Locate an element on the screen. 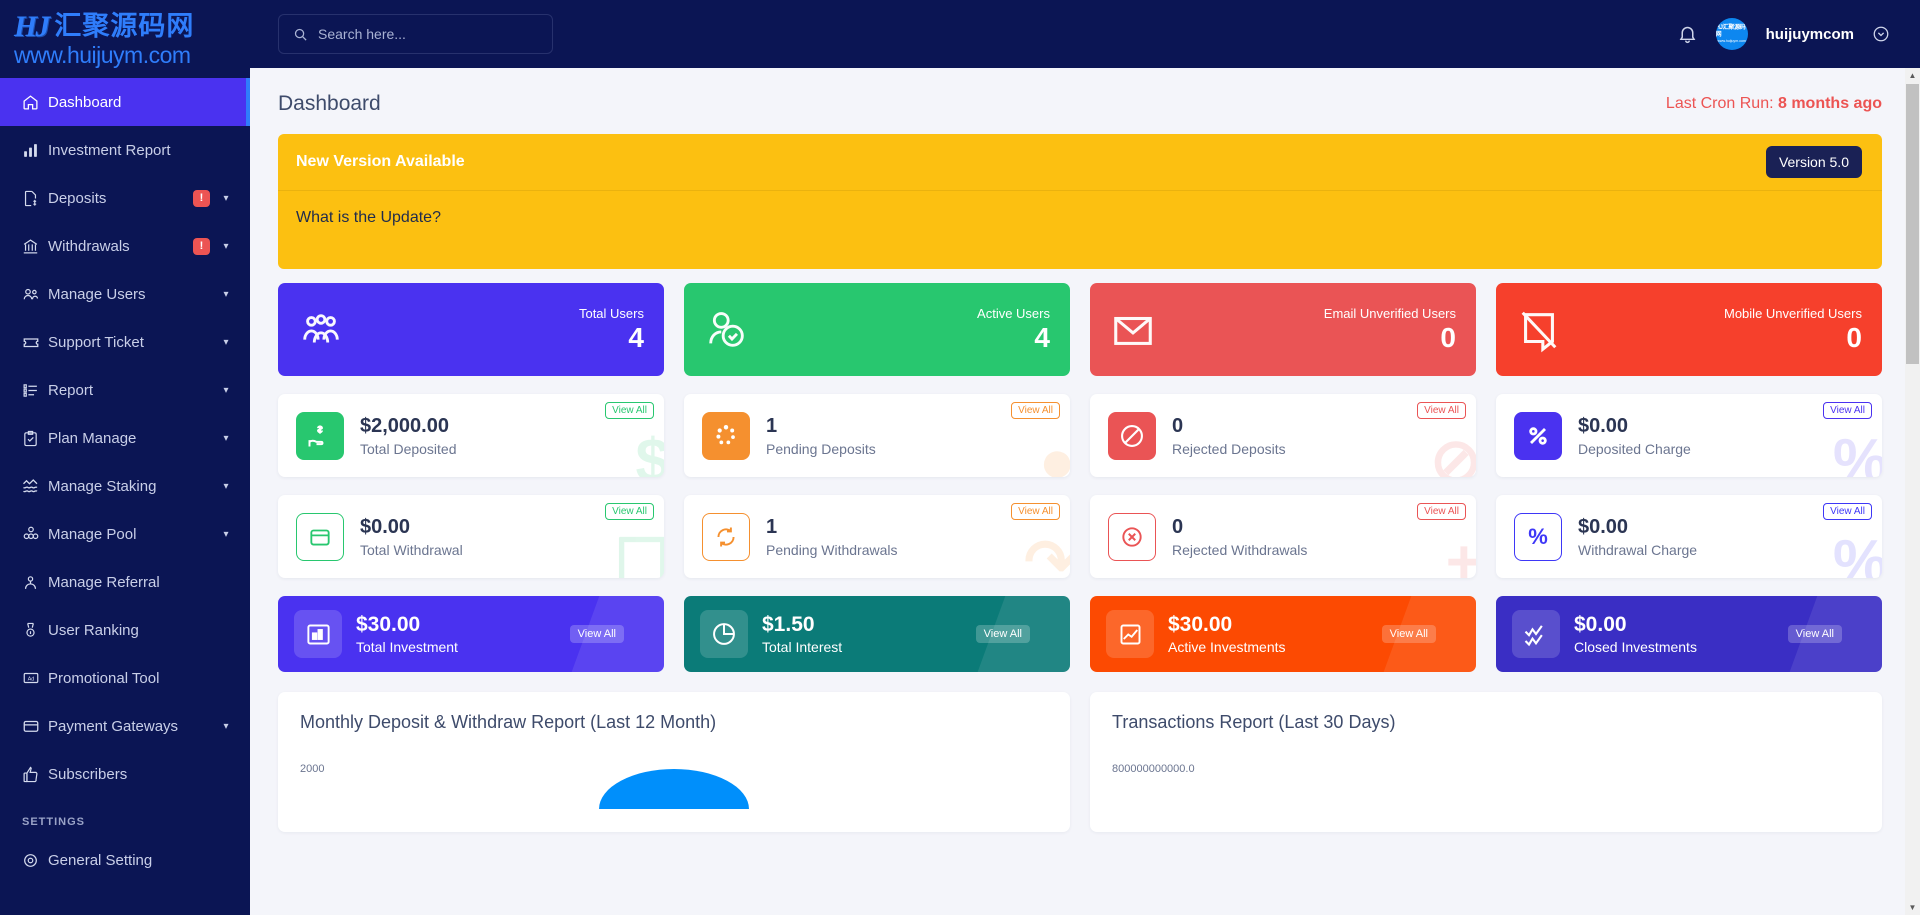  card-closed-investments: $0.00 Closed Investments View All is located at coordinates (1689, 634).